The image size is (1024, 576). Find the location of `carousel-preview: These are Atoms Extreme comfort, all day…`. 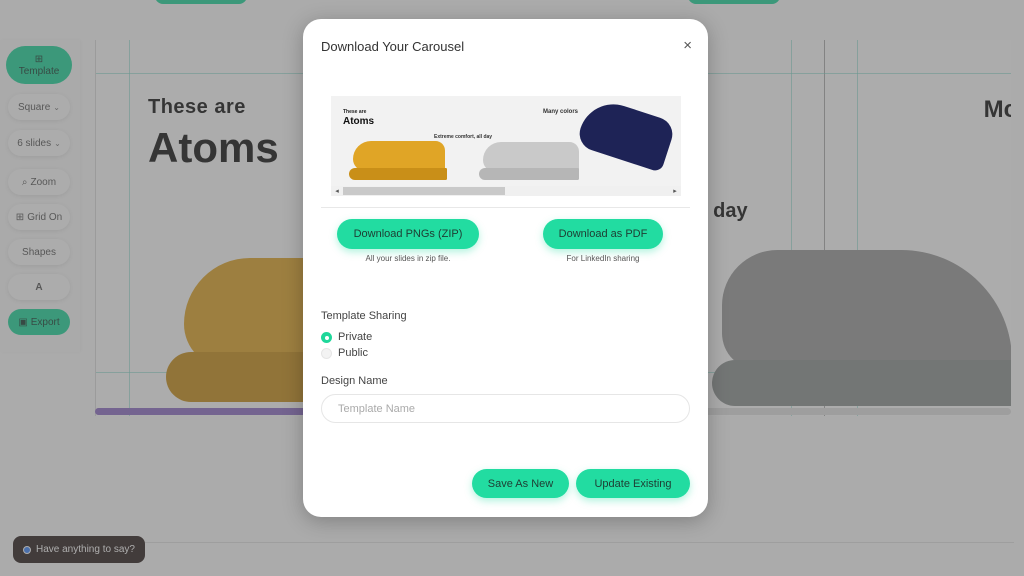

carousel-preview: These are Atoms Extreme comfort, all day… is located at coordinates (506, 146).